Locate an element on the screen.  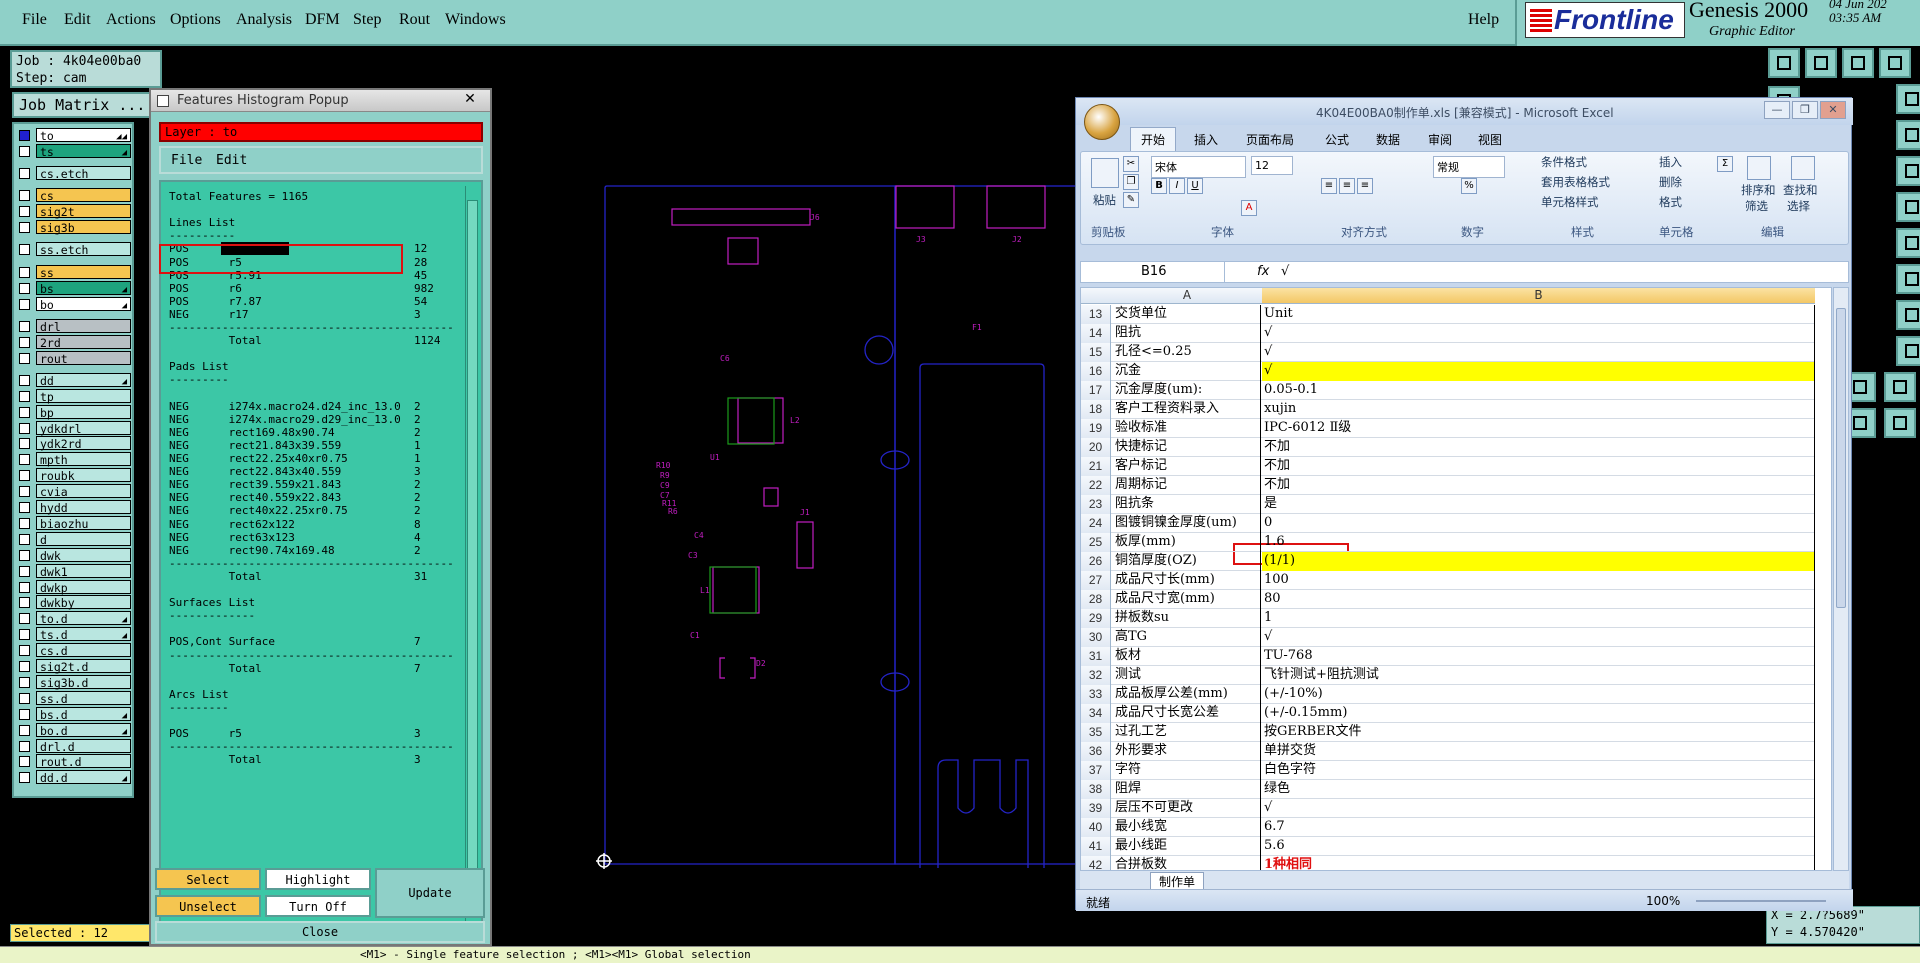
histogram-row: Total 3 is located at coordinates (295, 759).